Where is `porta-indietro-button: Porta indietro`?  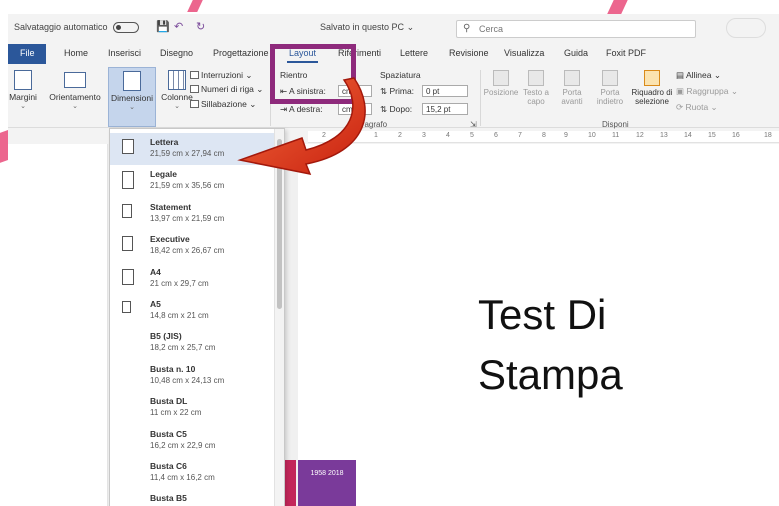
porta-indietro-button: Porta indietro is located at coordinates (610, 88).